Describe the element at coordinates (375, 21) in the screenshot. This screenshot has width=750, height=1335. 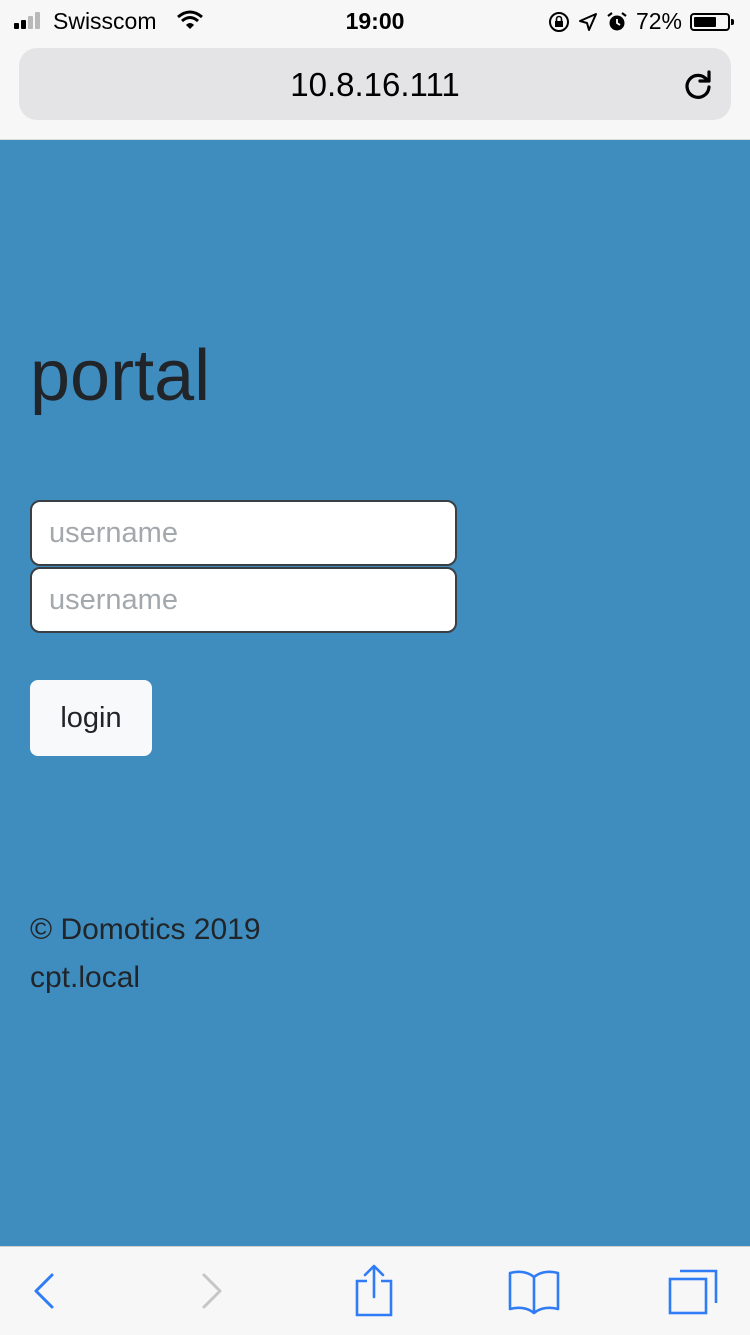
I see `status-bar: Swisscom 19:00 72%` at that location.